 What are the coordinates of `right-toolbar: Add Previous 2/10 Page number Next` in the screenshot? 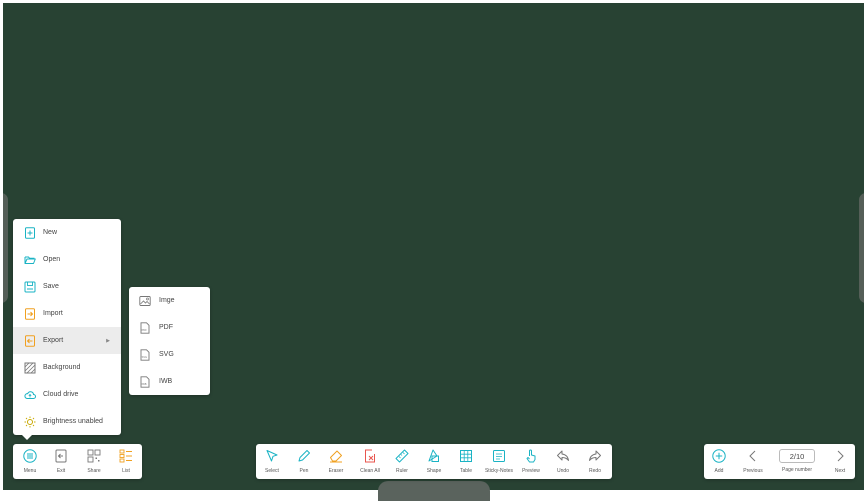 It's located at (779, 461).